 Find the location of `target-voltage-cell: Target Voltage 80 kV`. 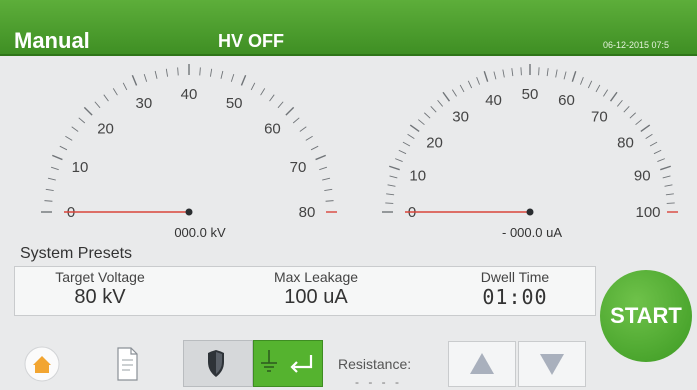

target-voltage-cell: Target Voltage 80 kV is located at coordinates (100, 291).